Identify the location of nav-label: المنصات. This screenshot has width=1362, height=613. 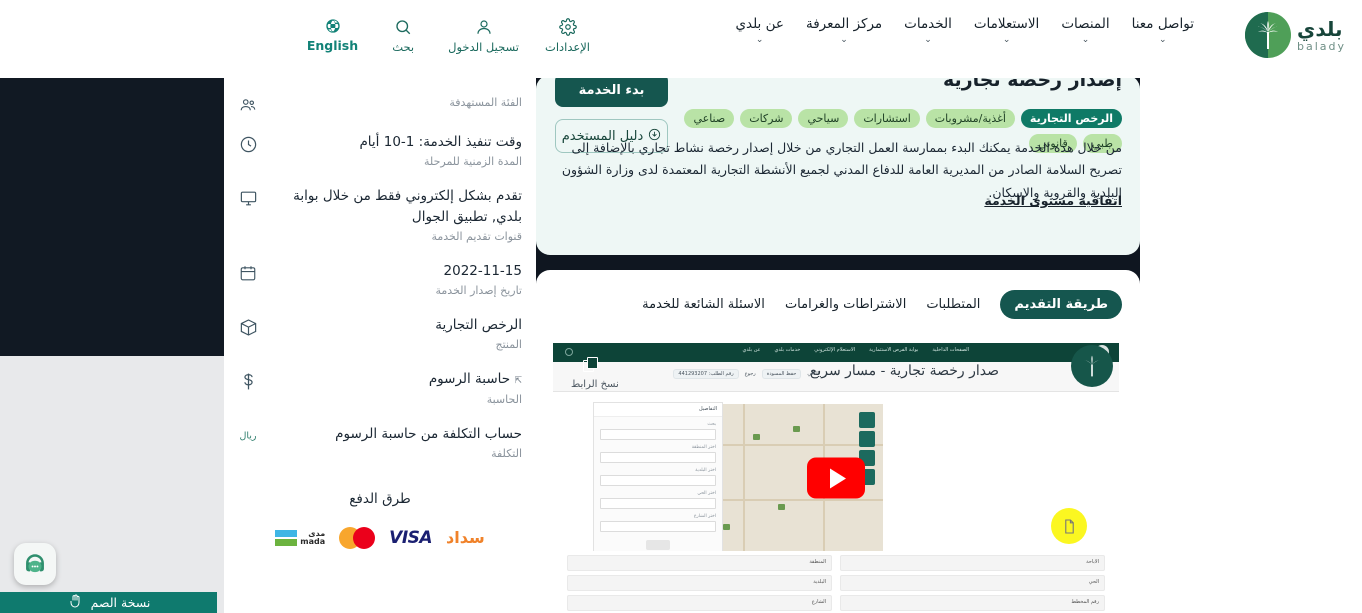
(1085, 24).